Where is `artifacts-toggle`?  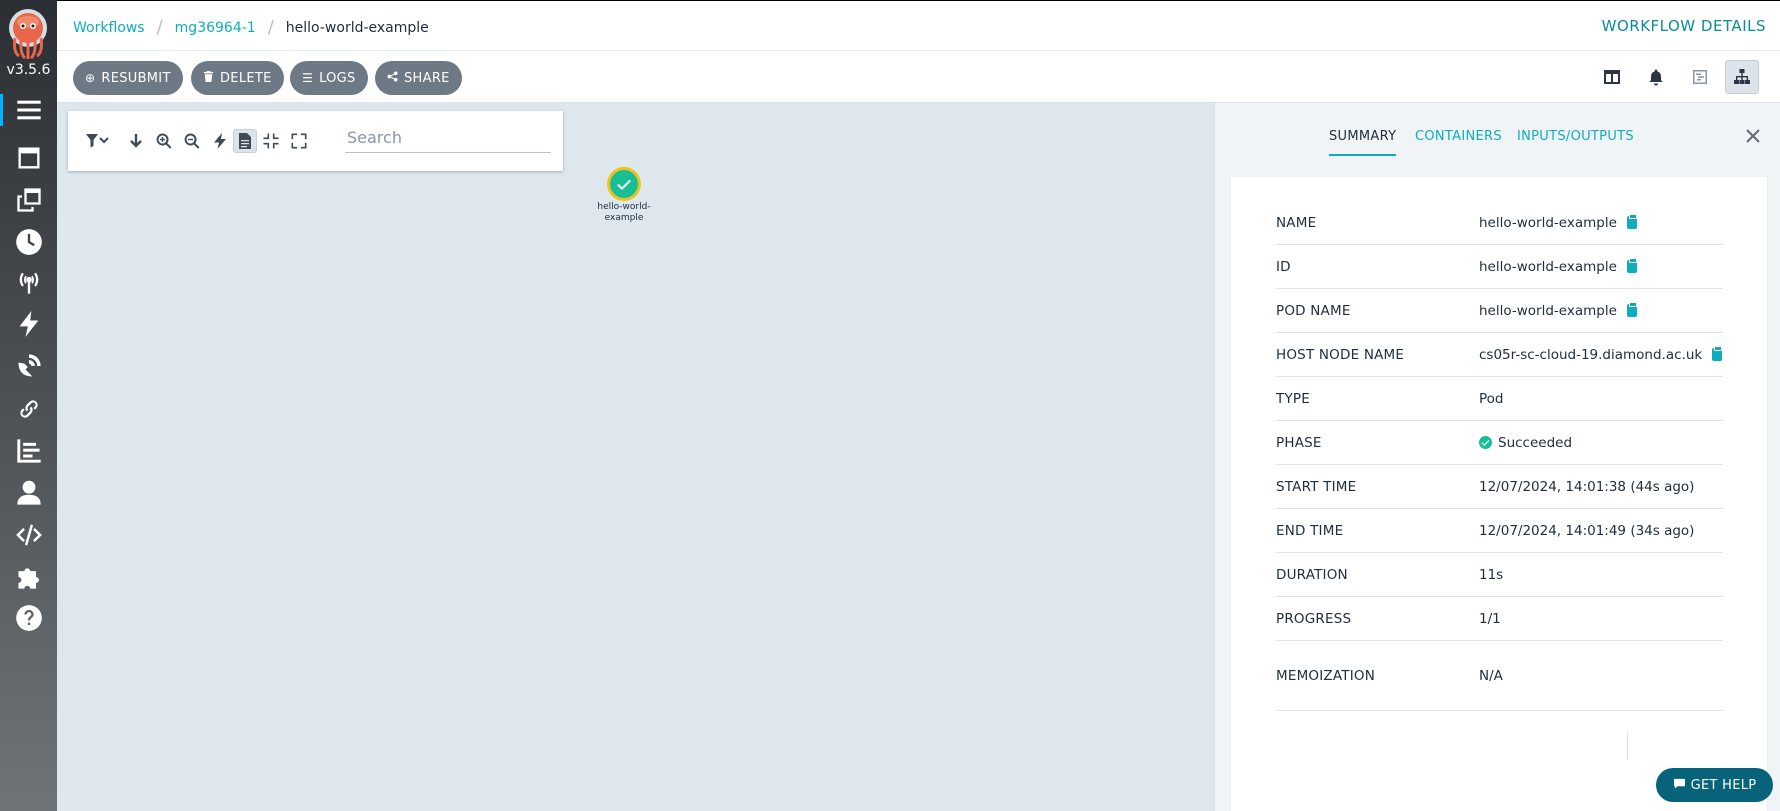 artifacts-toggle is located at coordinates (245, 141).